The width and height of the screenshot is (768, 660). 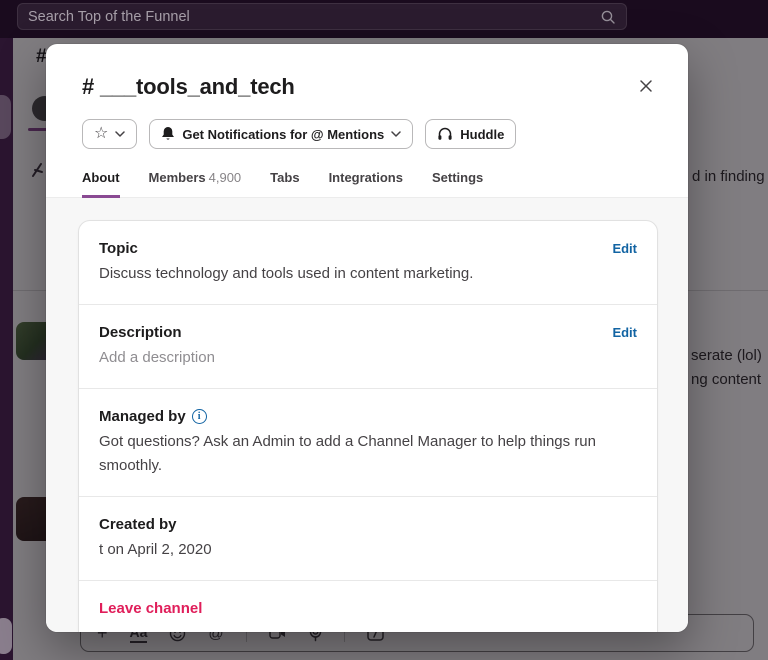 What do you see at coordinates (118, 248) in the screenshot?
I see `topic-label: Topic` at bounding box center [118, 248].